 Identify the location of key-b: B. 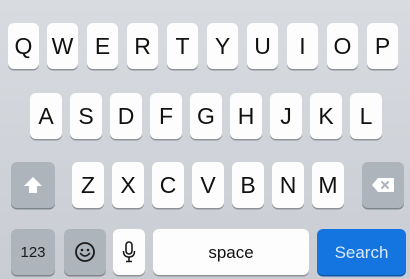
(248, 185).